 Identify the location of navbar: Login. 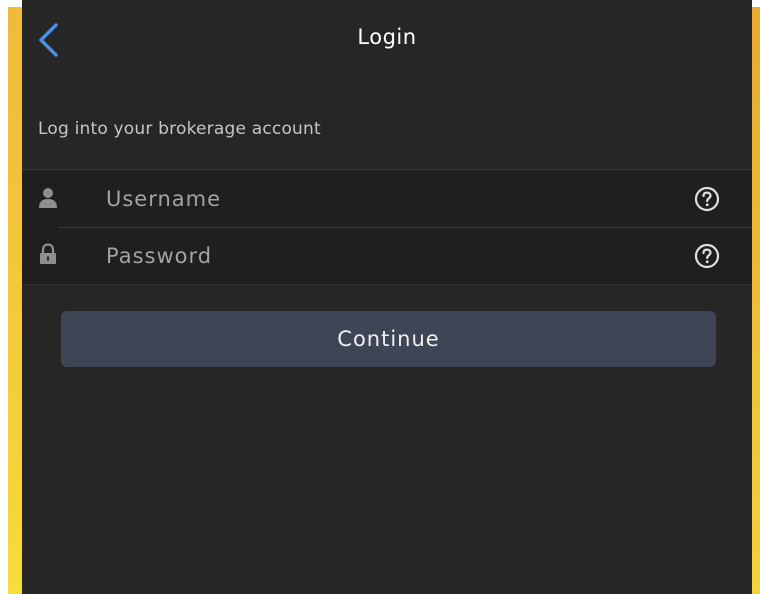
(387, 40).